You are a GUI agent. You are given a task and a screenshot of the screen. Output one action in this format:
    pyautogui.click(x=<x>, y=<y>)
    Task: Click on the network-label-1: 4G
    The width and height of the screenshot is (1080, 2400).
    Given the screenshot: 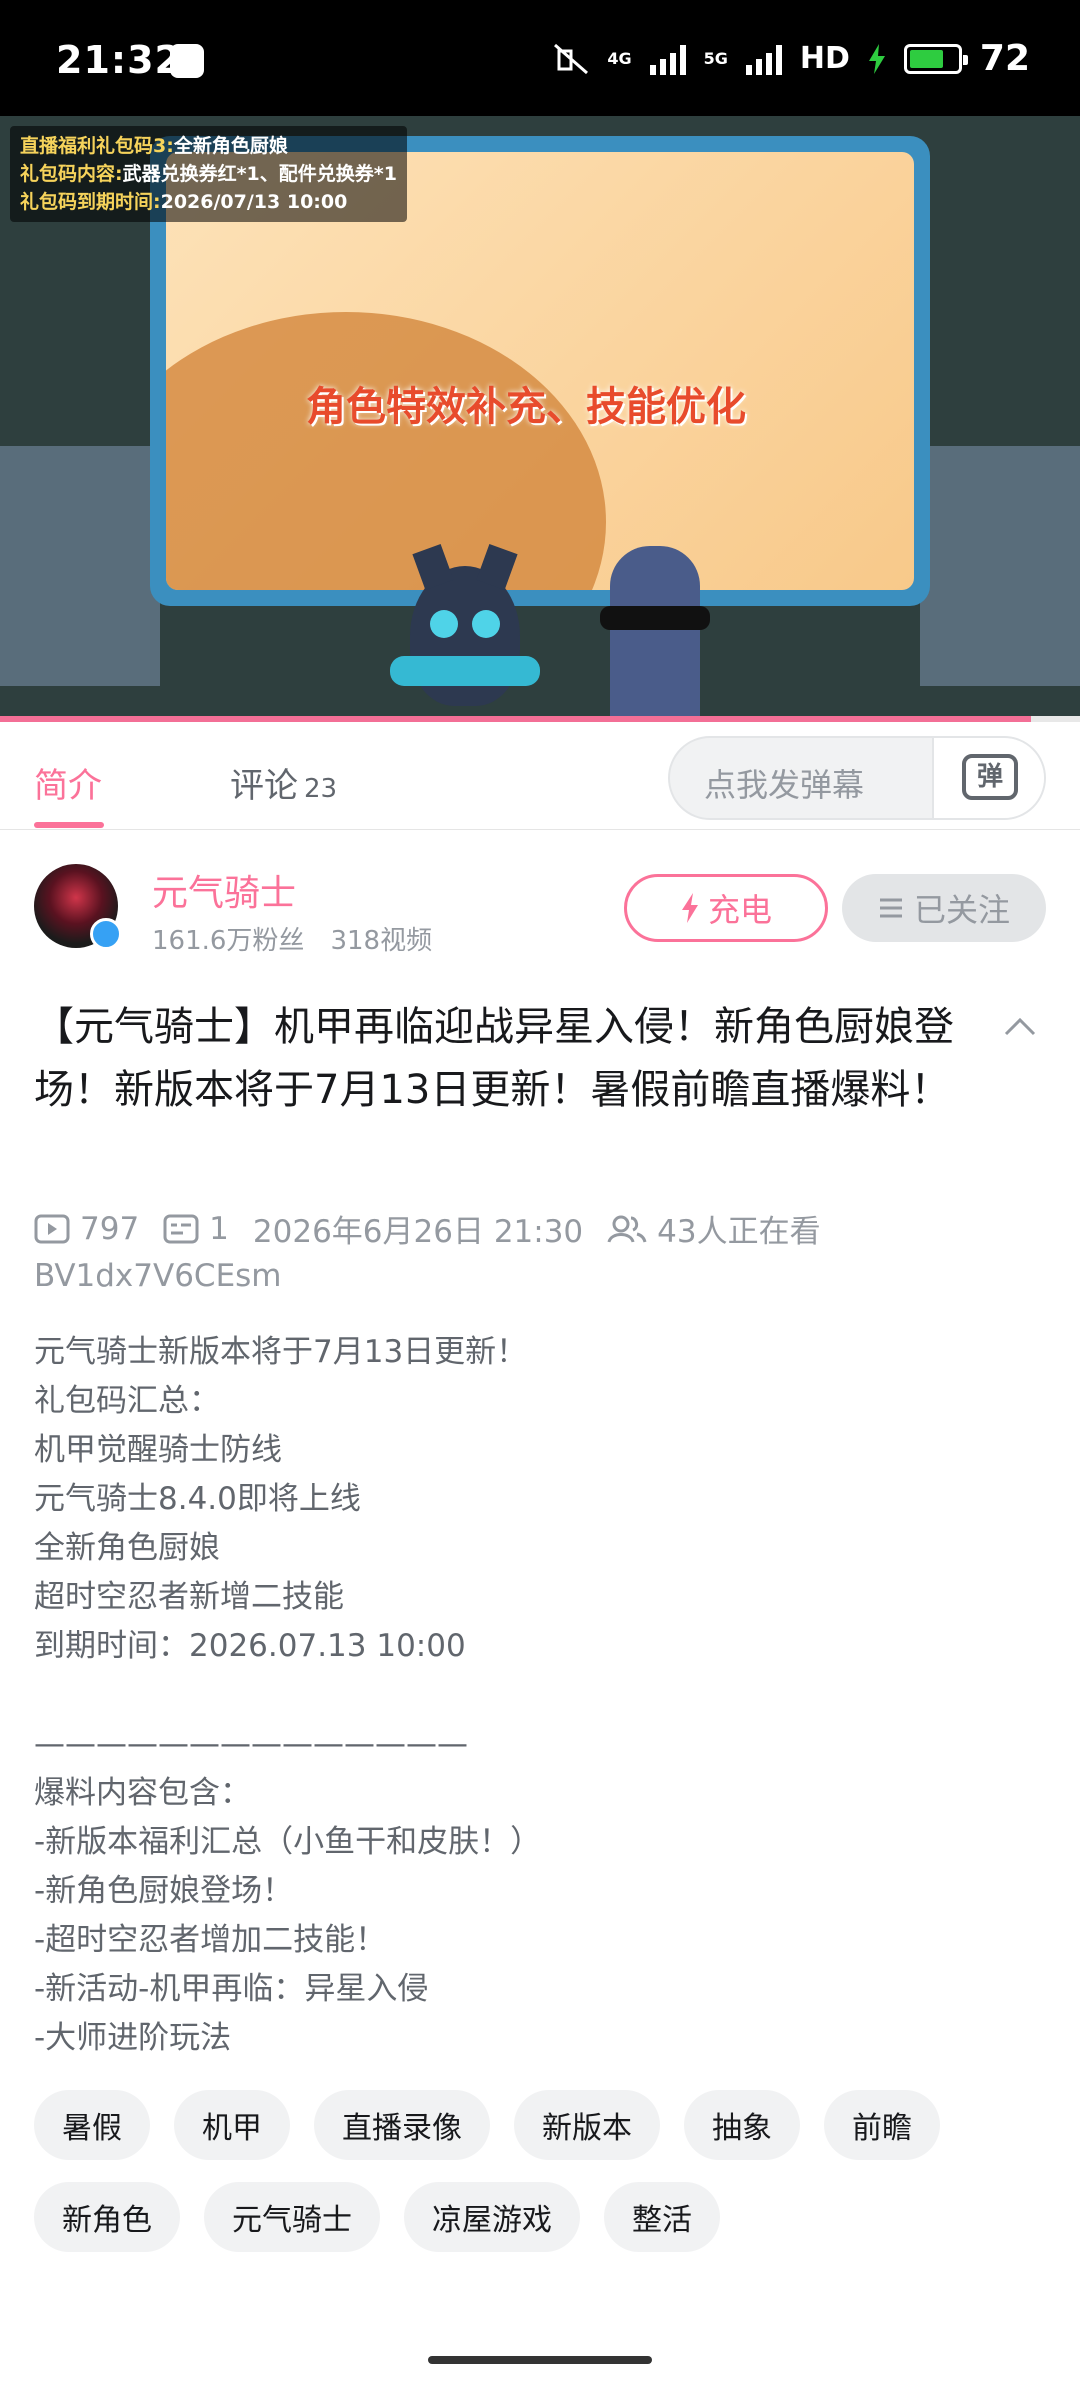 What is the action you would take?
    pyautogui.click(x=619, y=58)
    